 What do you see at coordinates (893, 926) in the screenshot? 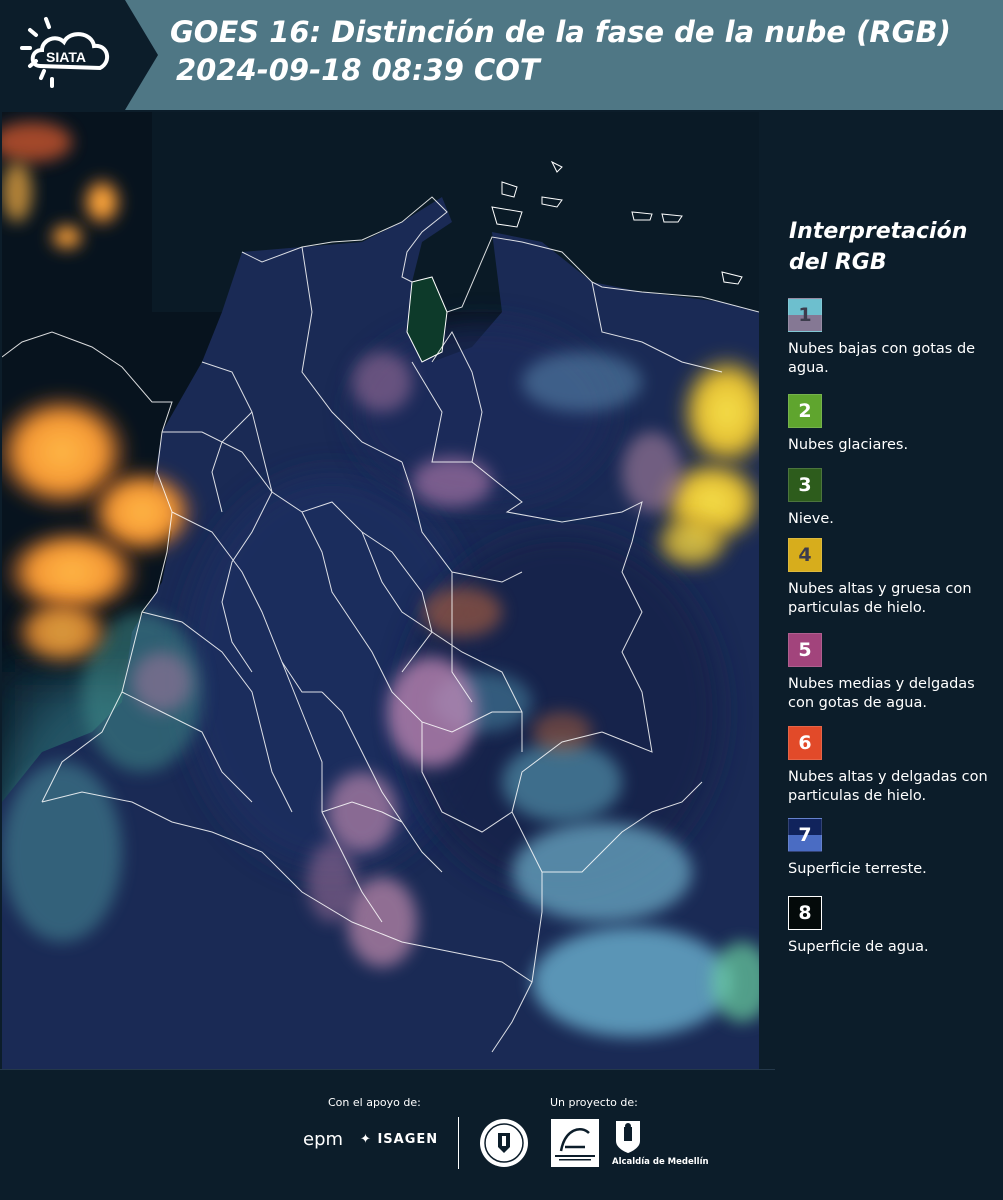
I see `legend-item-8: 8 Superficie de agua.` at bounding box center [893, 926].